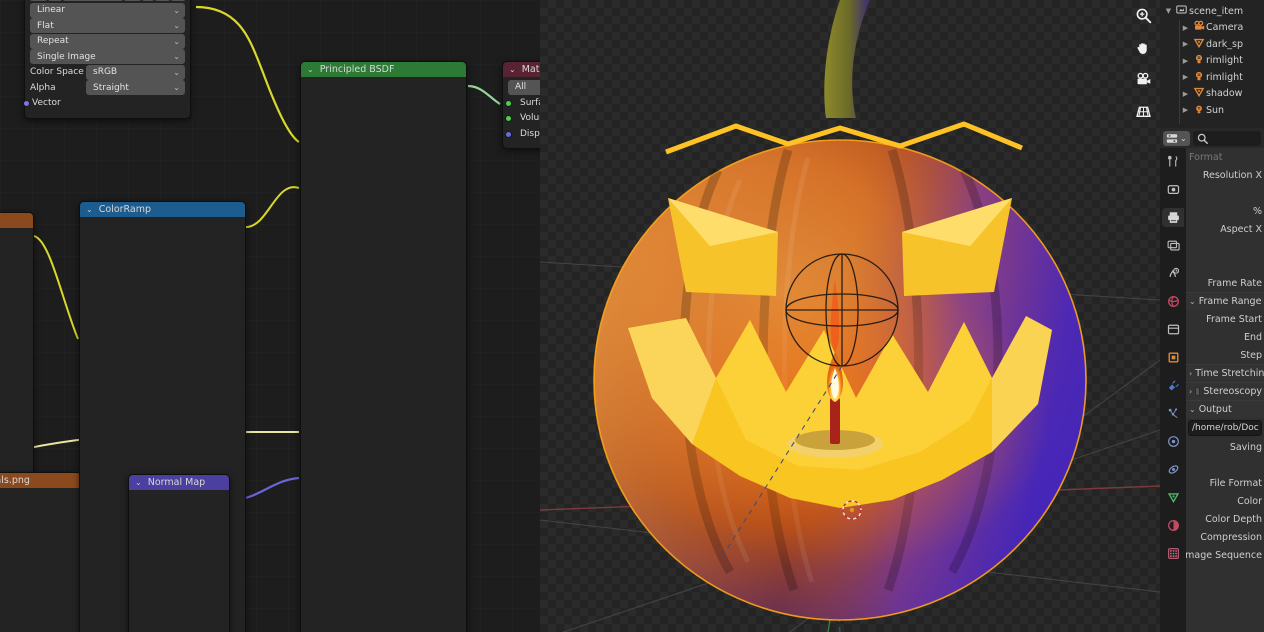 The width and height of the screenshot is (1264, 632). Describe the element at coordinates (521, 105) in the screenshot. I see `node-material-output: ⌄ Mater All Surface Volume Di` at that location.